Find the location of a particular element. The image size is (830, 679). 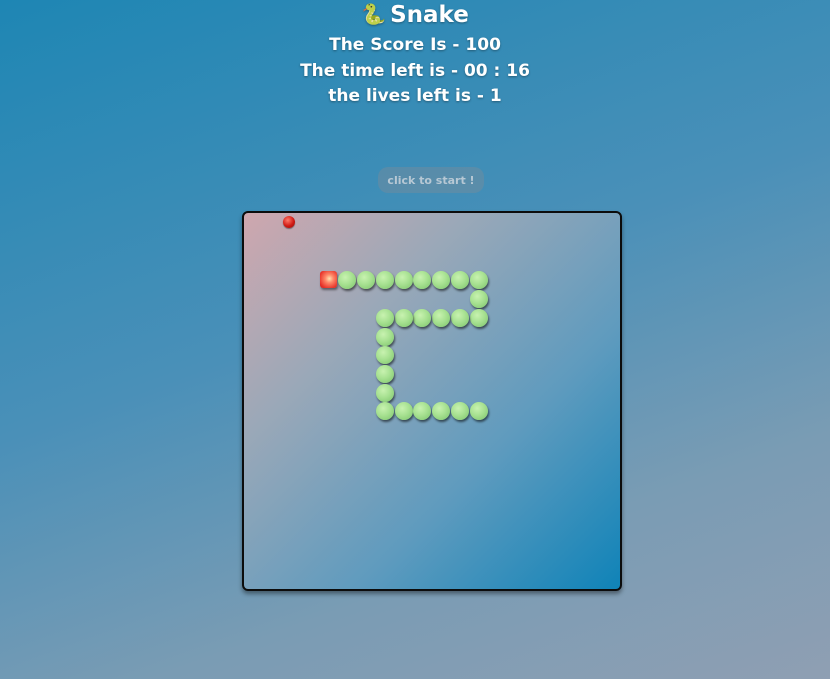

score-text: The Score Is - 100 is located at coordinates (415, 45).